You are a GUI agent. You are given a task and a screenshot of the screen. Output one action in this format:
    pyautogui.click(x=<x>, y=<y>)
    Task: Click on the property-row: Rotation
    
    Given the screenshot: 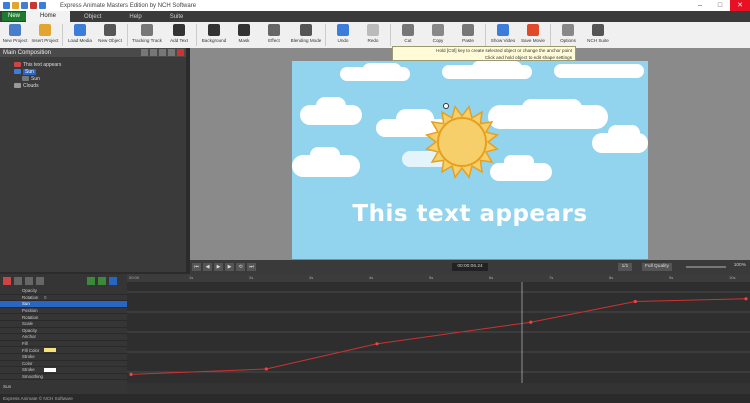 What is the action you would take?
    pyautogui.click(x=63, y=317)
    